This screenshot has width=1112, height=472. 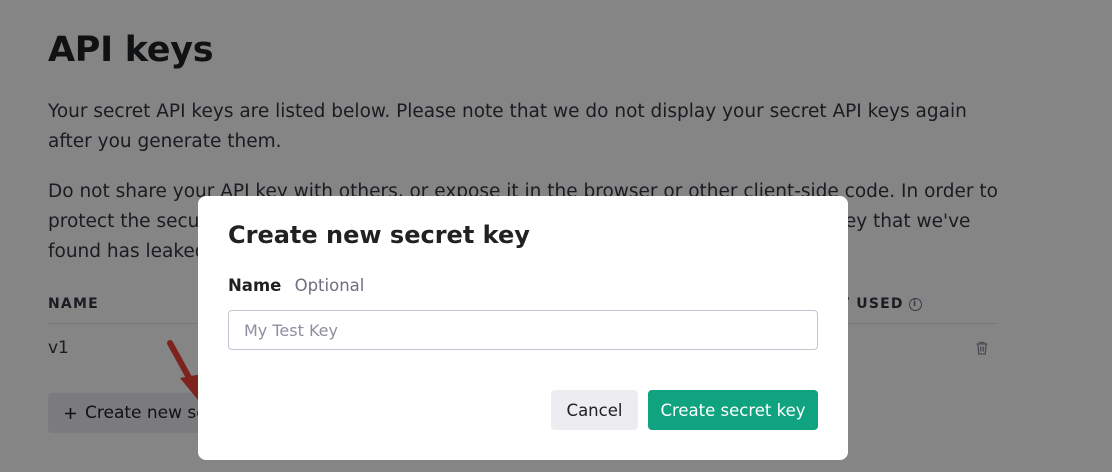 I want to click on optional-hint: Optional, so click(x=329, y=285).